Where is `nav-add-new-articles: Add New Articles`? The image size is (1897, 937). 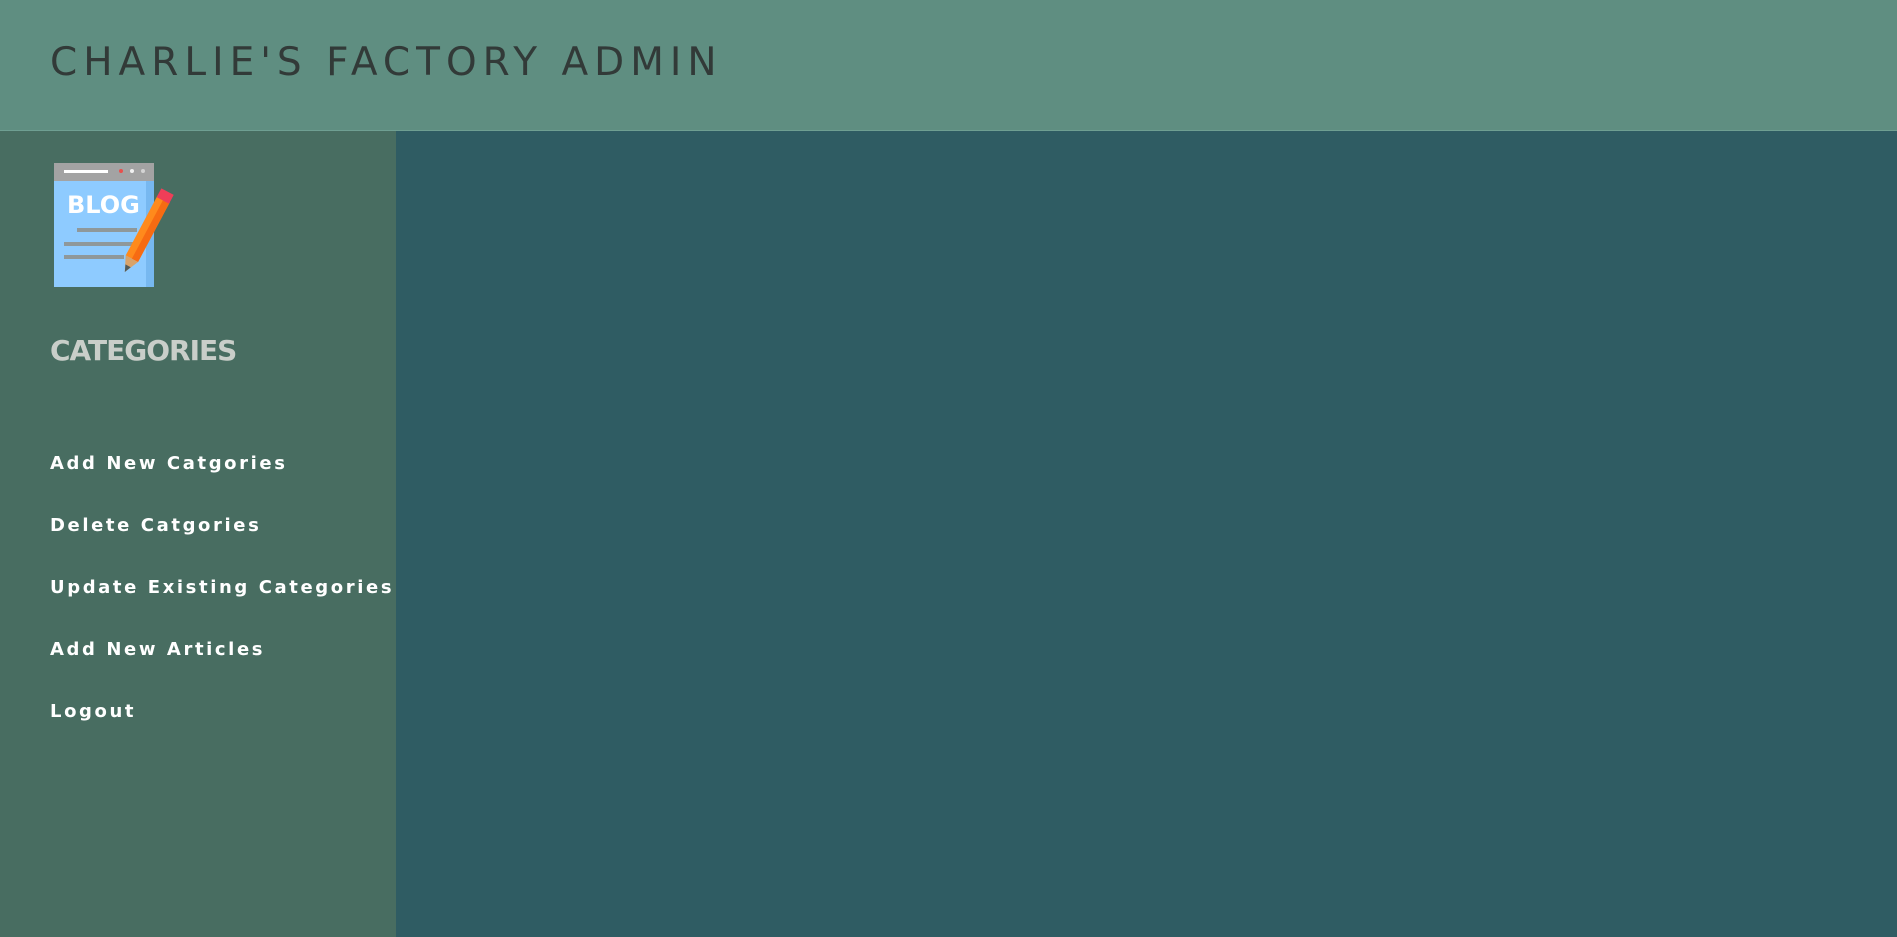
nav-add-new-articles: Add New Articles is located at coordinates (222, 668).